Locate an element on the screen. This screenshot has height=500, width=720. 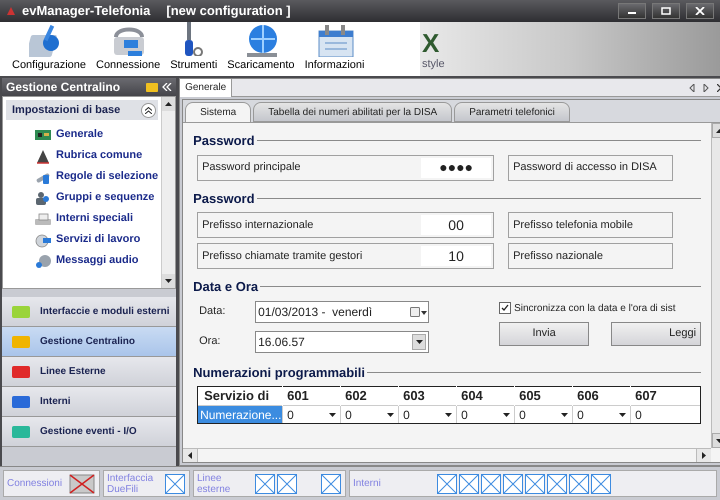
maximize-button is located at coordinates (666, 11).